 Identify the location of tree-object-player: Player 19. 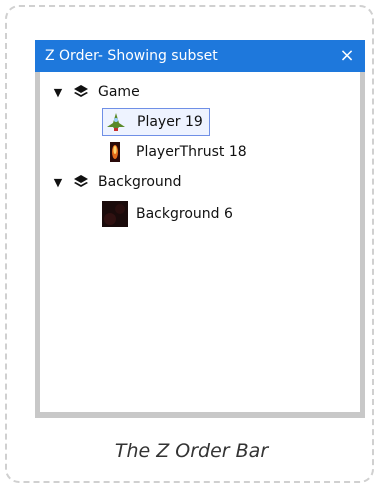
(156, 122).